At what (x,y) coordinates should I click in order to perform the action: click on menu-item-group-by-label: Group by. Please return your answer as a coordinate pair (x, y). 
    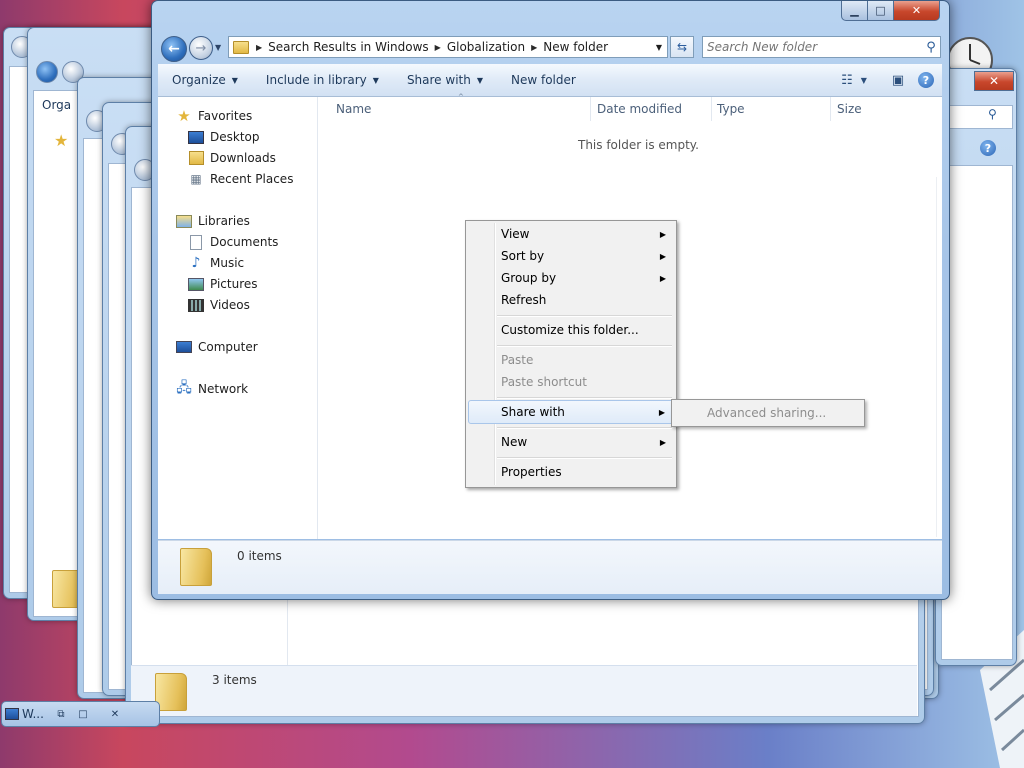
    Looking at the image, I should click on (529, 278).